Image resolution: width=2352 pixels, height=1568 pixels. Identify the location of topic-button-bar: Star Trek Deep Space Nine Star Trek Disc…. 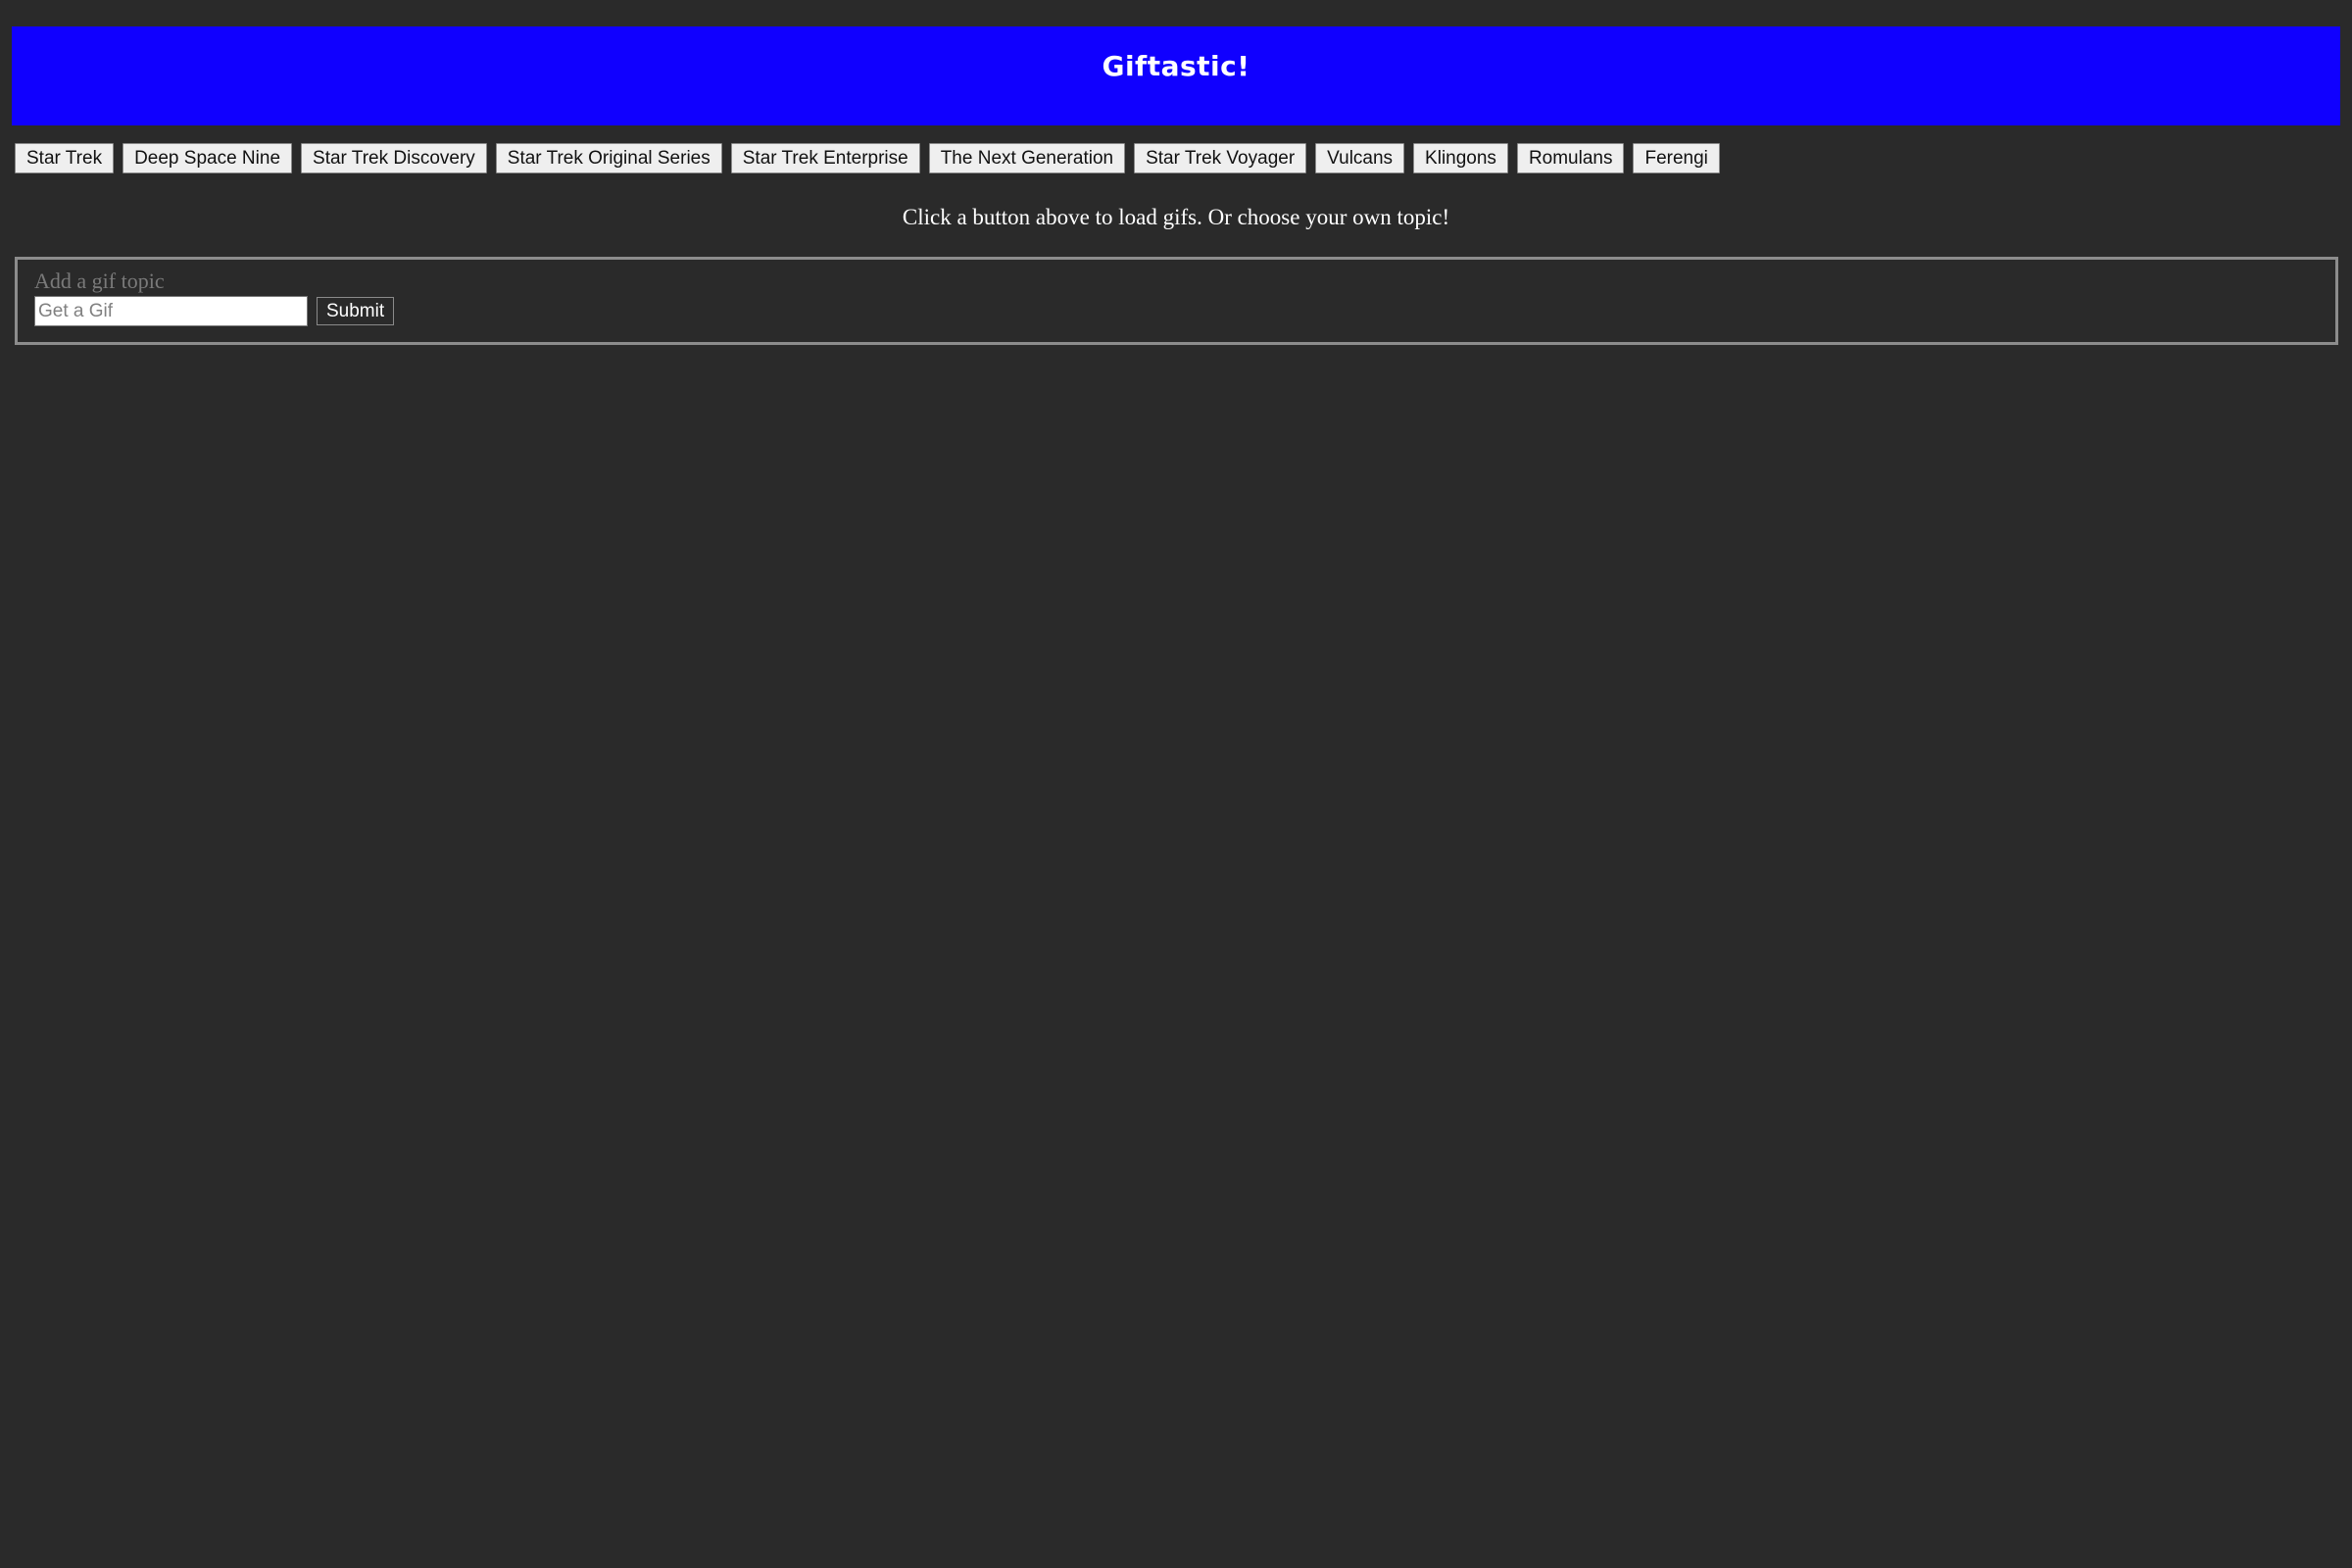
(867, 158).